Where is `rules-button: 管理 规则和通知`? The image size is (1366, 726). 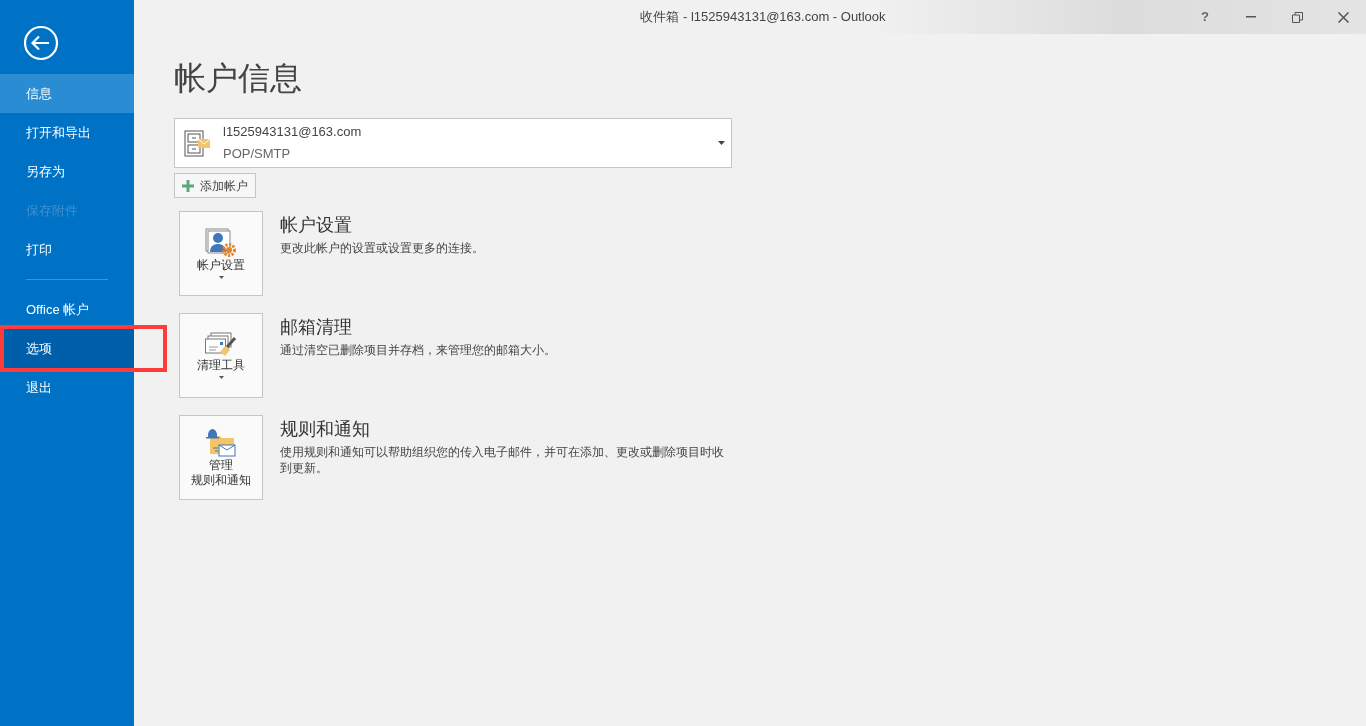
rules-button: 管理 规则和通知 is located at coordinates (221, 457).